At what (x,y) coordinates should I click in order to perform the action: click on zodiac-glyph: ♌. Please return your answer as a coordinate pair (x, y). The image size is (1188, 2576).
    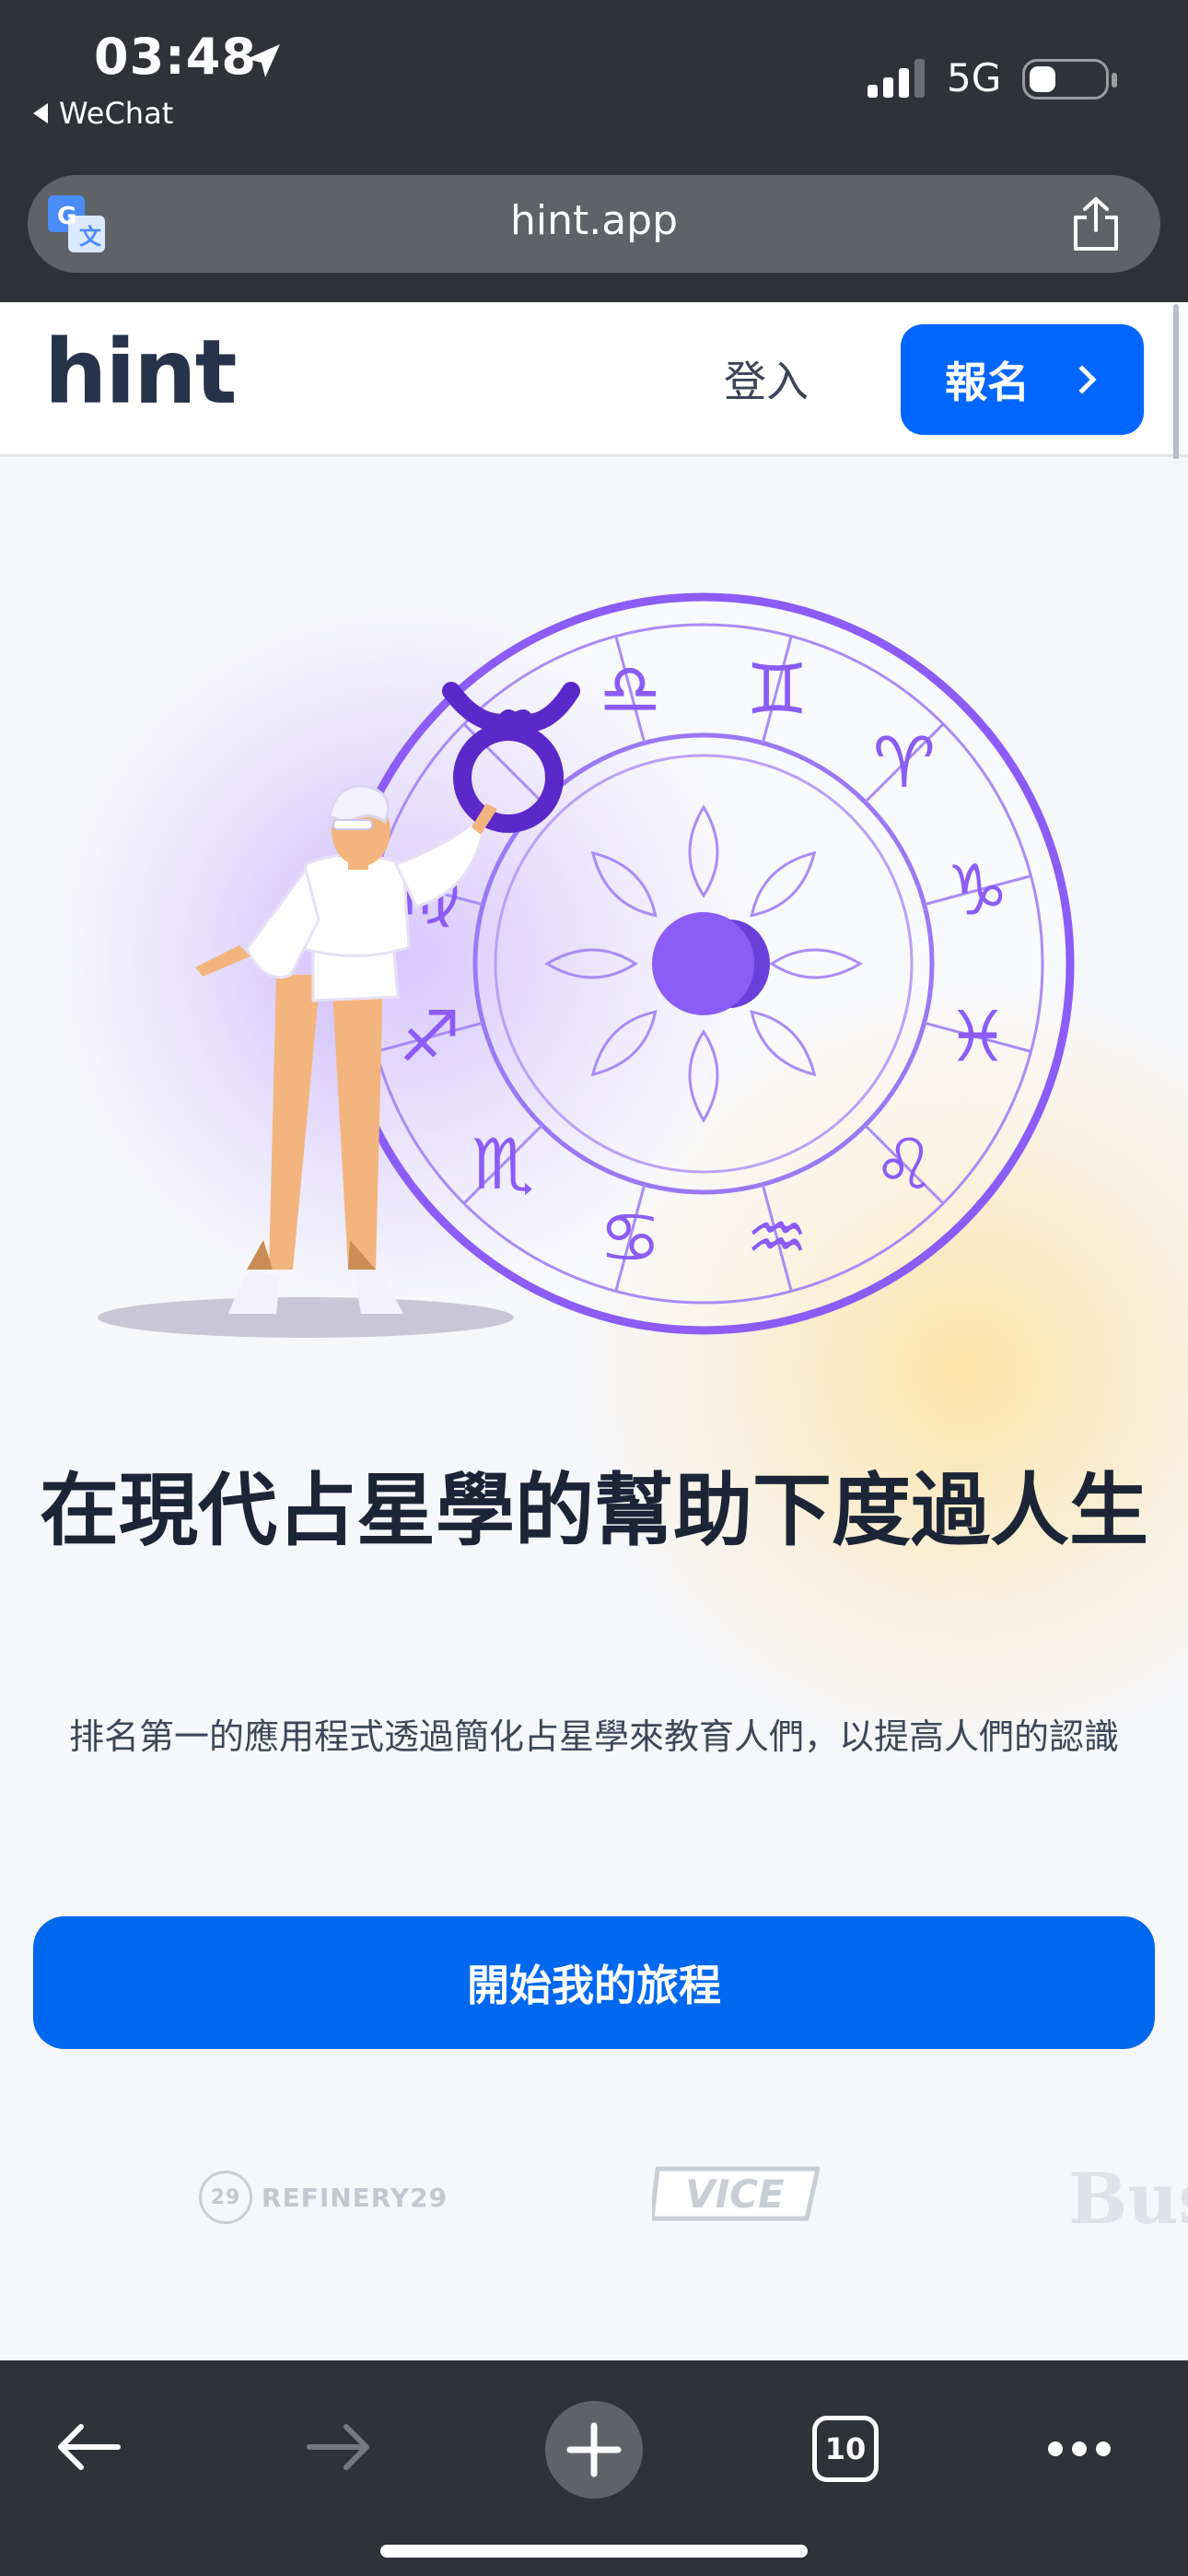
    Looking at the image, I should click on (904, 1164).